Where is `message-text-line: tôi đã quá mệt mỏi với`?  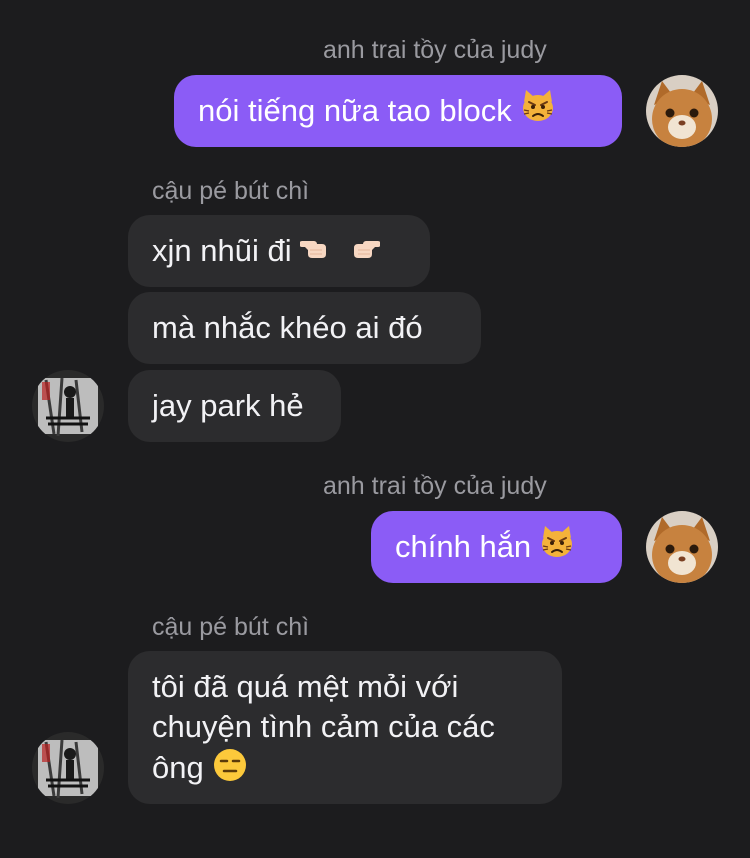 message-text-line: tôi đã quá mệt mỏi với is located at coordinates (305, 686).